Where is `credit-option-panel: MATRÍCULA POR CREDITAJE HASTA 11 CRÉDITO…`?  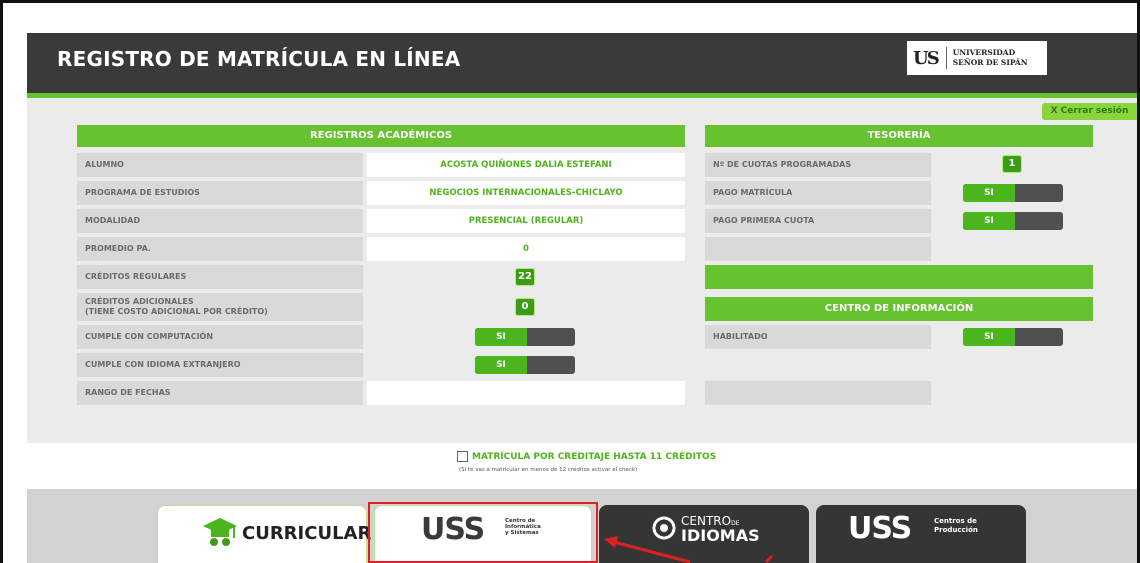 credit-option-panel: MATRÍCULA POR CREDITAJE HASTA 11 CRÉDITO… is located at coordinates (582, 466).